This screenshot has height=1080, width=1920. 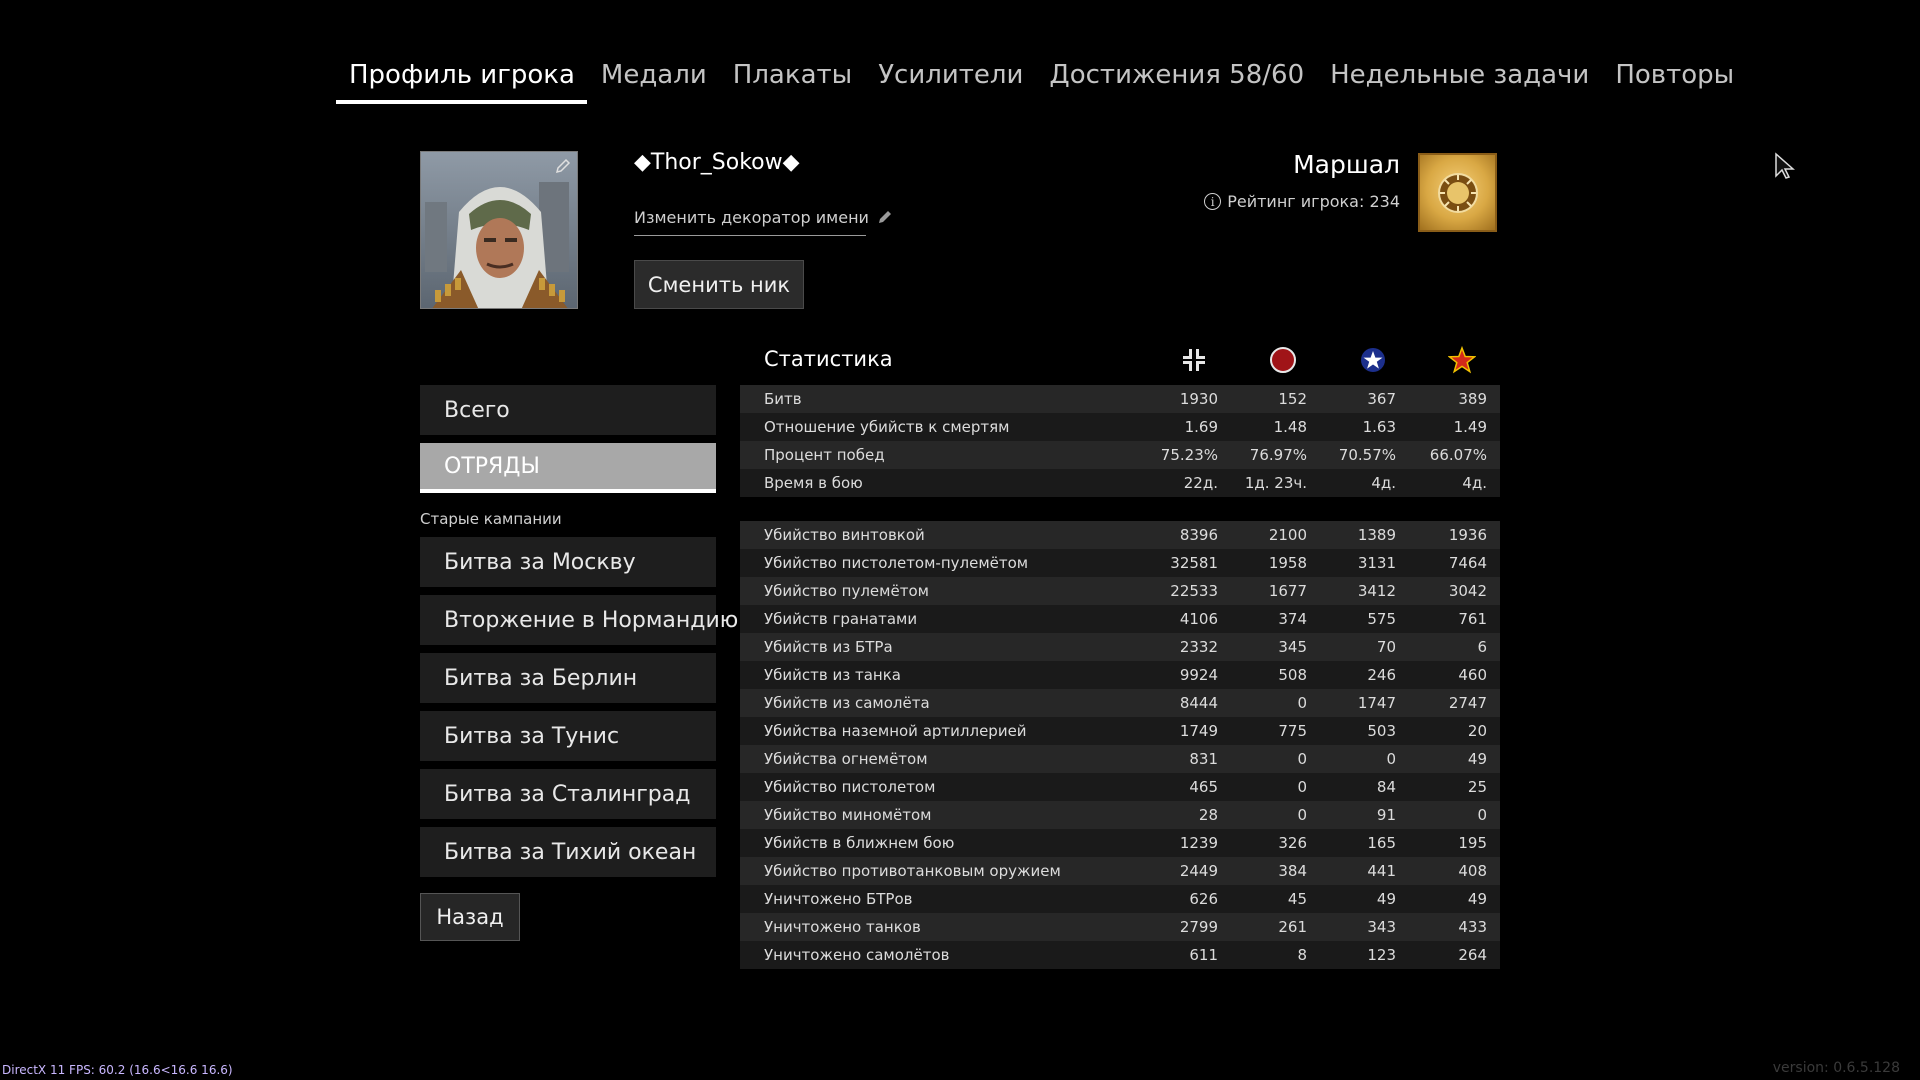 I want to click on tab-medals: Медали, so click(x=653, y=78).